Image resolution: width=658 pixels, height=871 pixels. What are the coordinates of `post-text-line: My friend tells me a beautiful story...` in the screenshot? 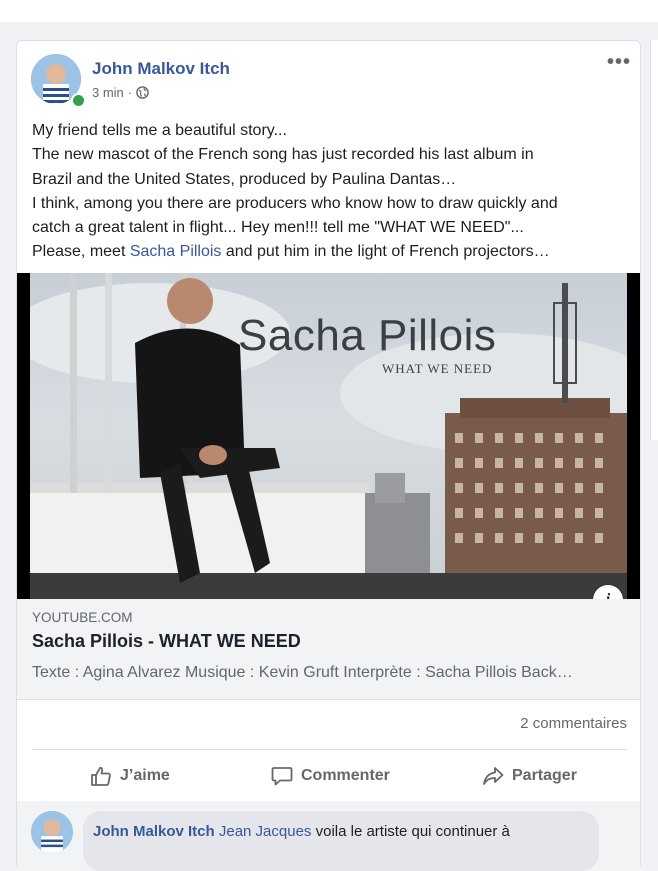 It's located at (159, 130).